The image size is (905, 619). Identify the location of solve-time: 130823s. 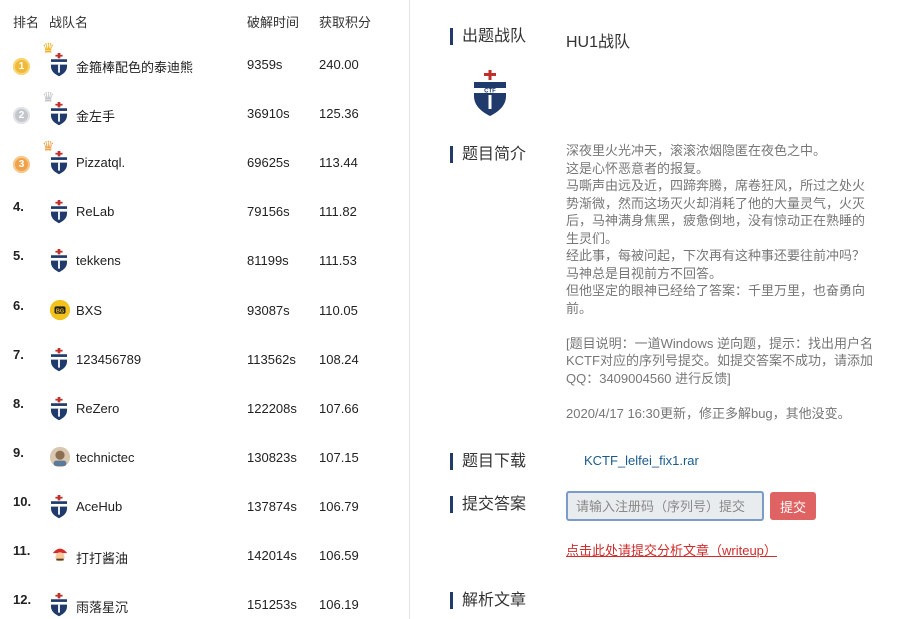
(272, 457).